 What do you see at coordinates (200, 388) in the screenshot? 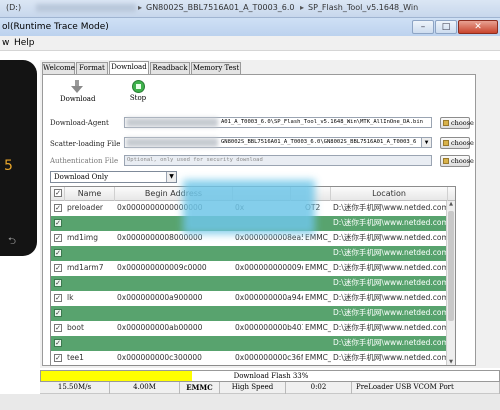
I see `status-storage-type: EMMC` at bounding box center [200, 388].